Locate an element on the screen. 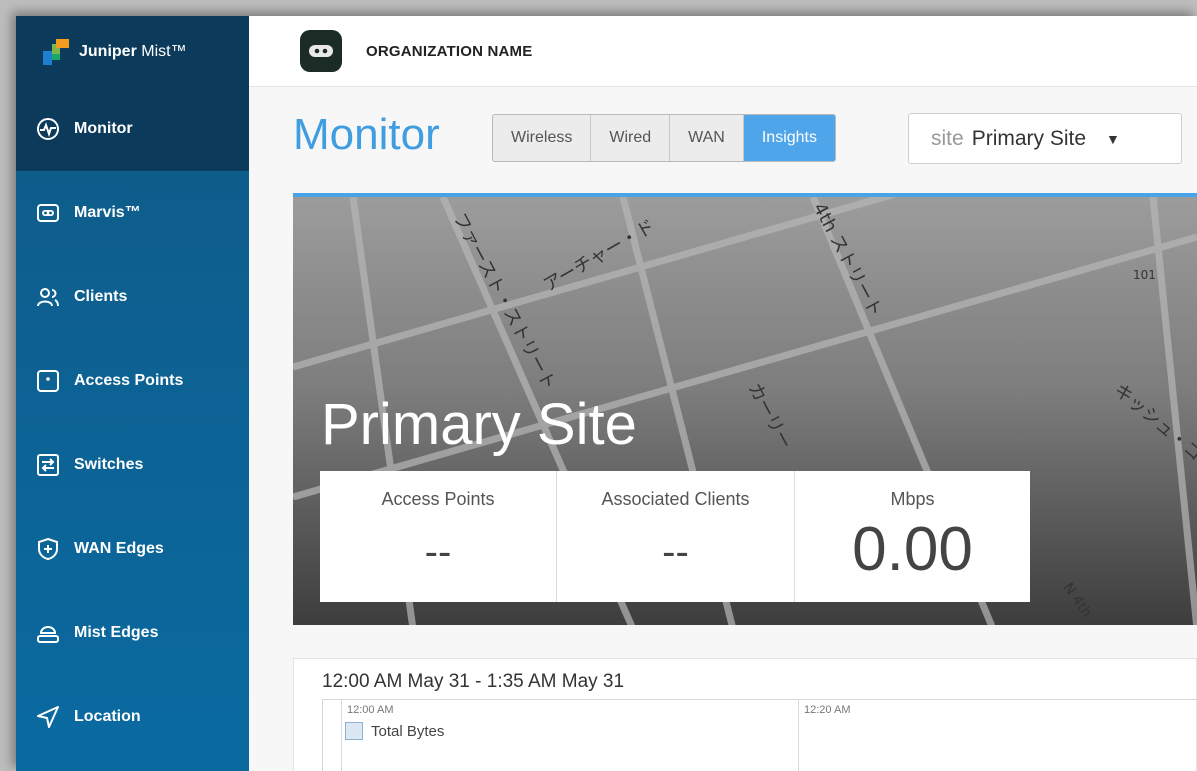  sidebar-item-monitor: Monitor is located at coordinates (132, 129).